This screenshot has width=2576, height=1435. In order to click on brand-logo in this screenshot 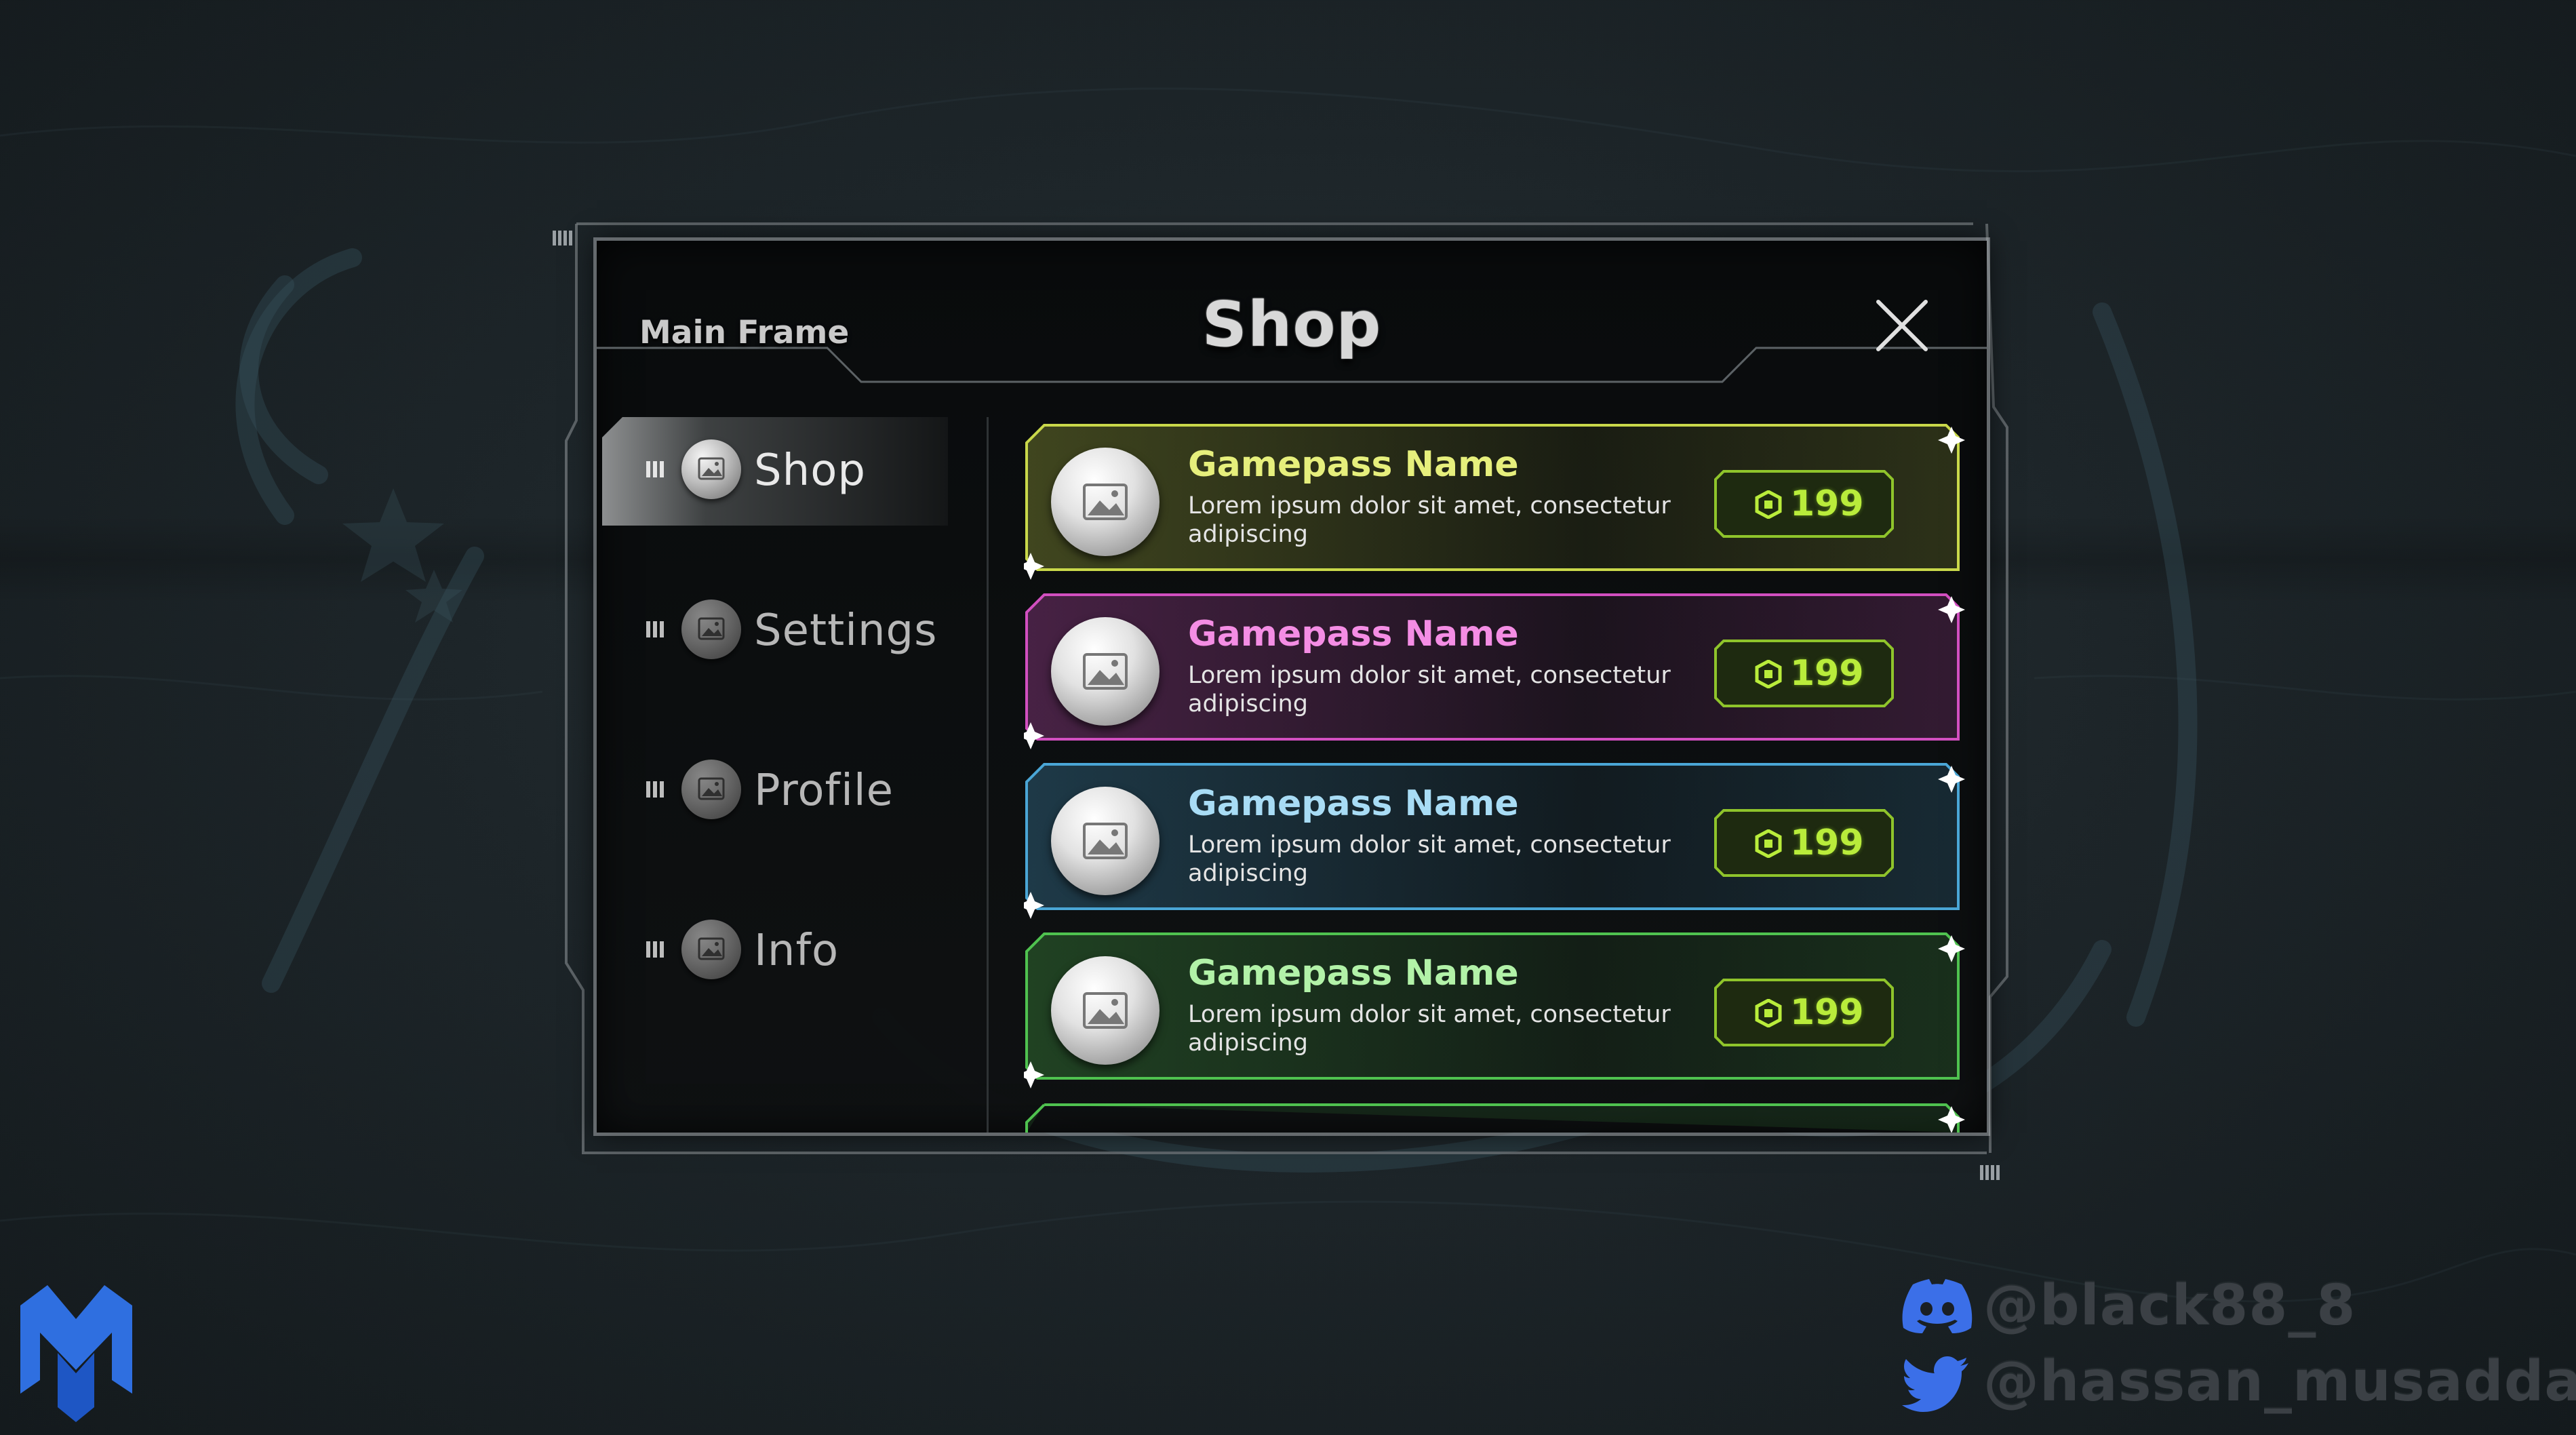, I will do `click(76, 1353)`.